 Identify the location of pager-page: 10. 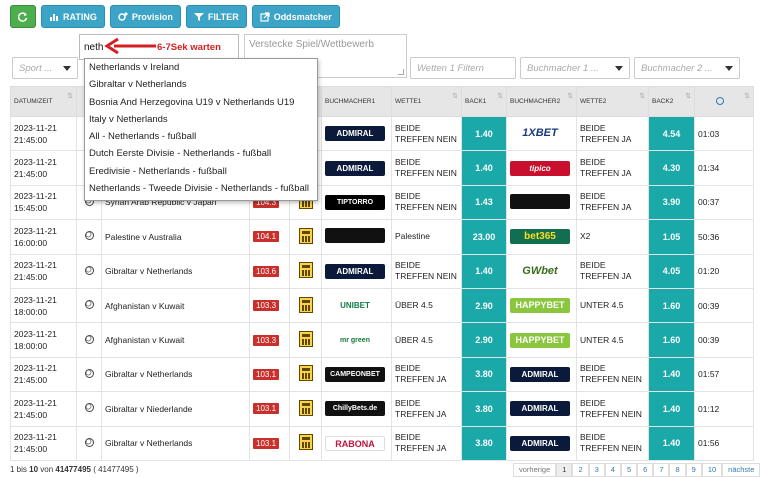
(712, 470).